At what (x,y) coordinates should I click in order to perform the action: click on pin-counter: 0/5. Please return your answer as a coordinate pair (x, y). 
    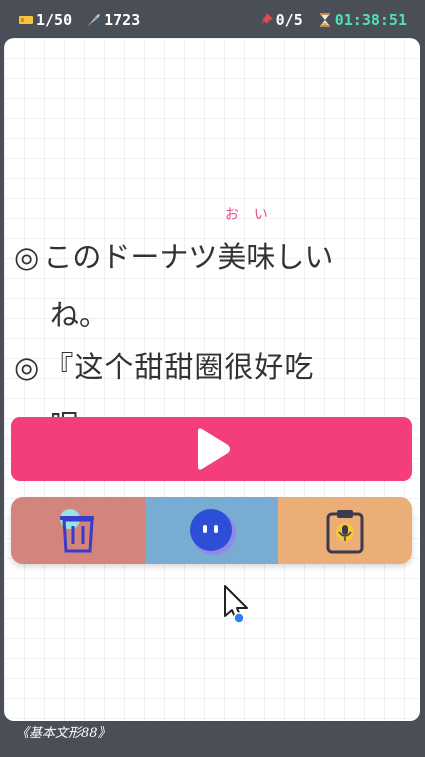
    Looking at the image, I should click on (280, 20).